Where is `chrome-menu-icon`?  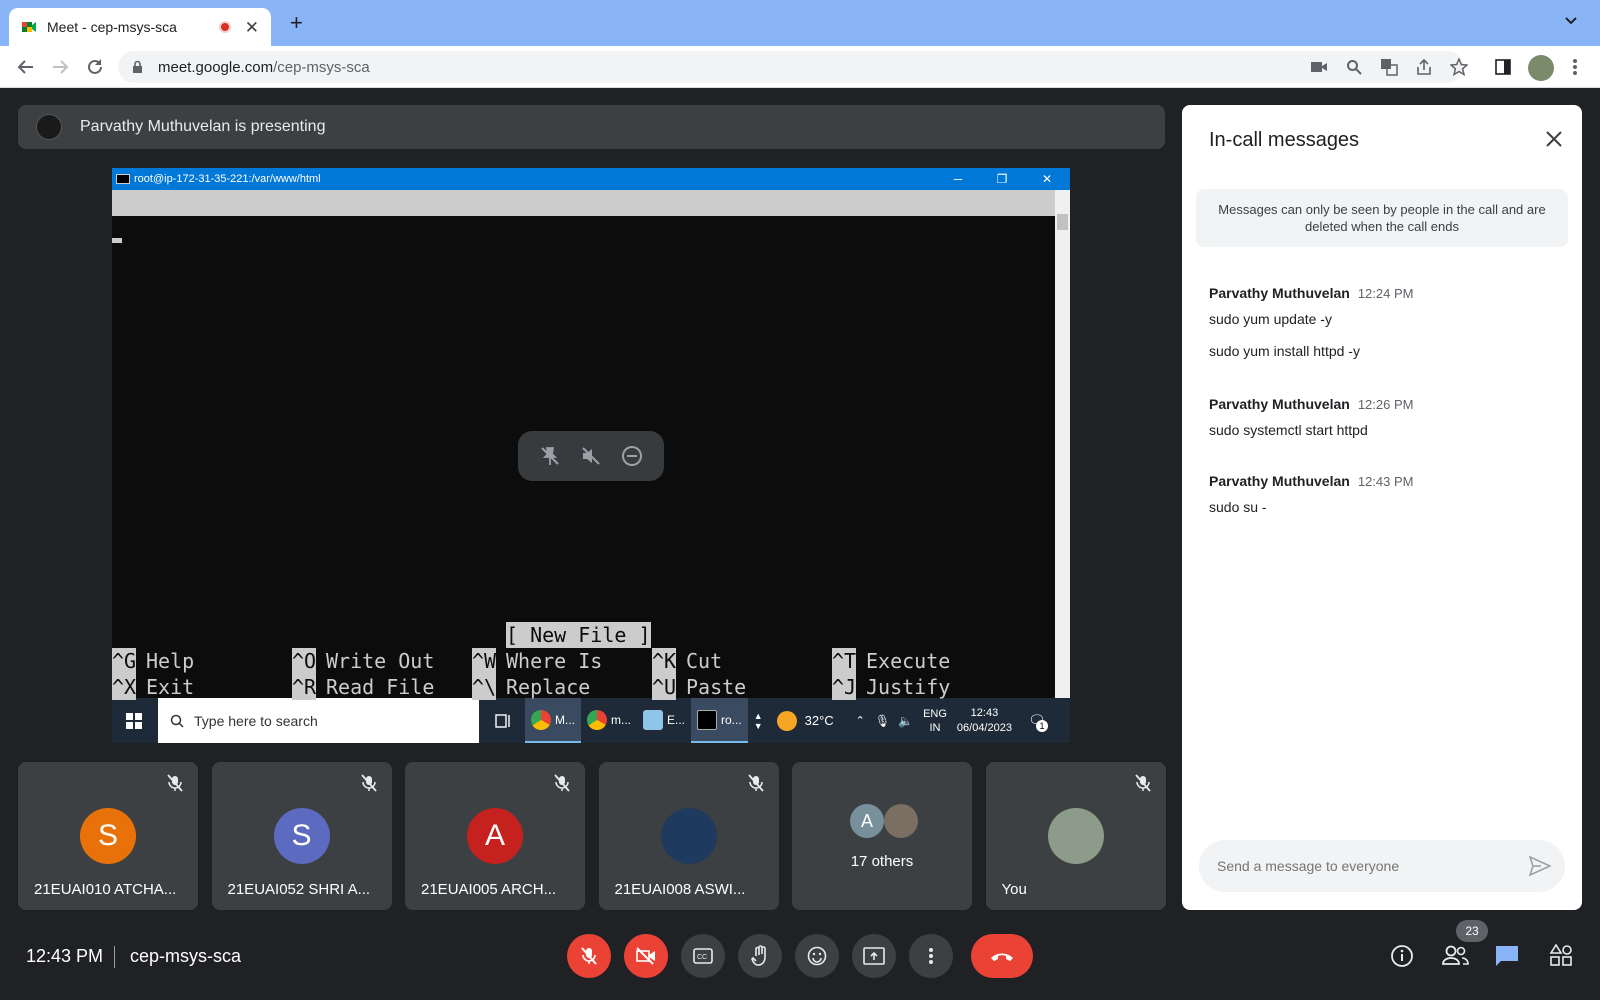
chrome-menu-icon is located at coordinates (1575, 67).